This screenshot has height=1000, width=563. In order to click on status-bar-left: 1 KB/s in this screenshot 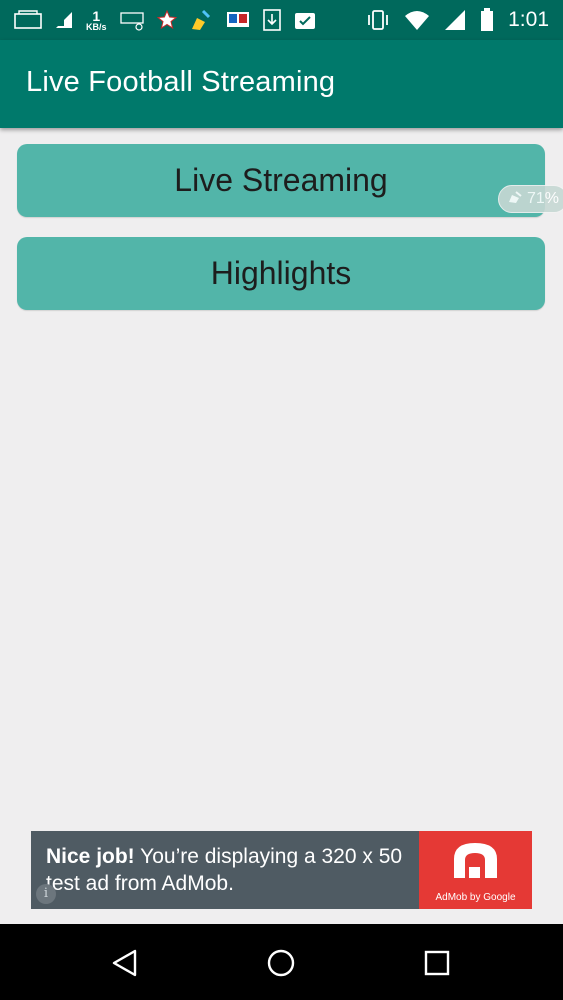, I will do `click(165, 20)`.